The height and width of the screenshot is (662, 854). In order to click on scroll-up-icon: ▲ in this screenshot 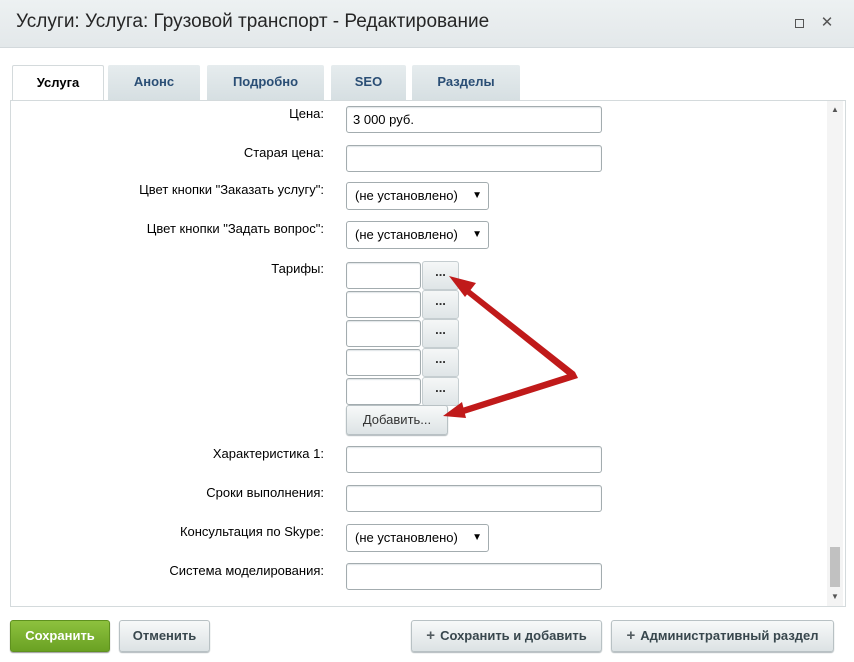, I will do `click(835, 110)`.